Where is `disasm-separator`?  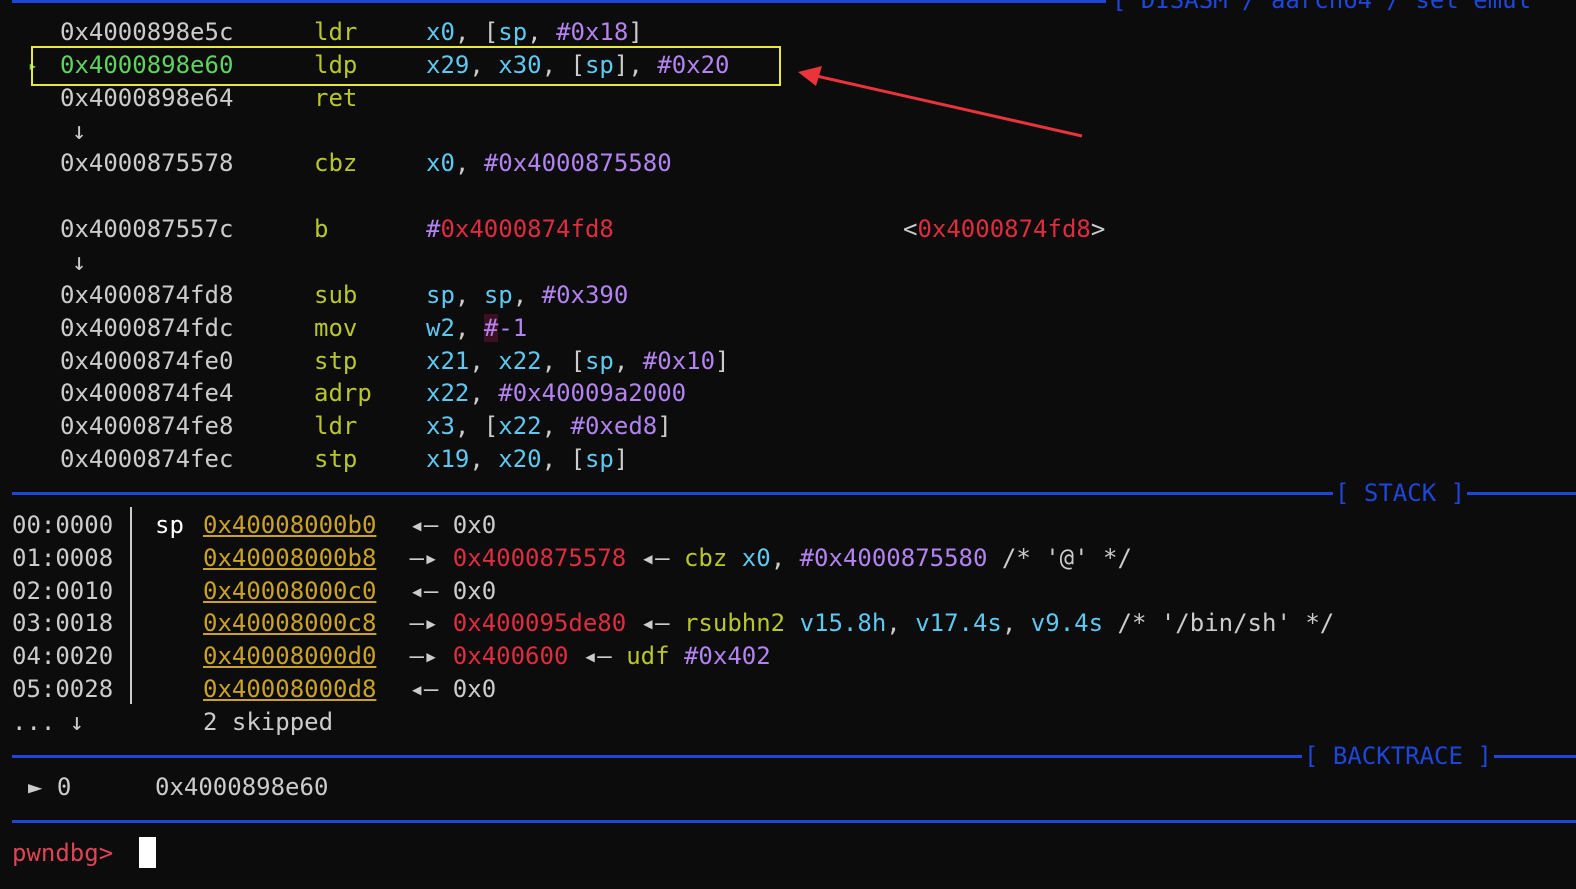
disasm-separator is located at coordinates (559, 1).